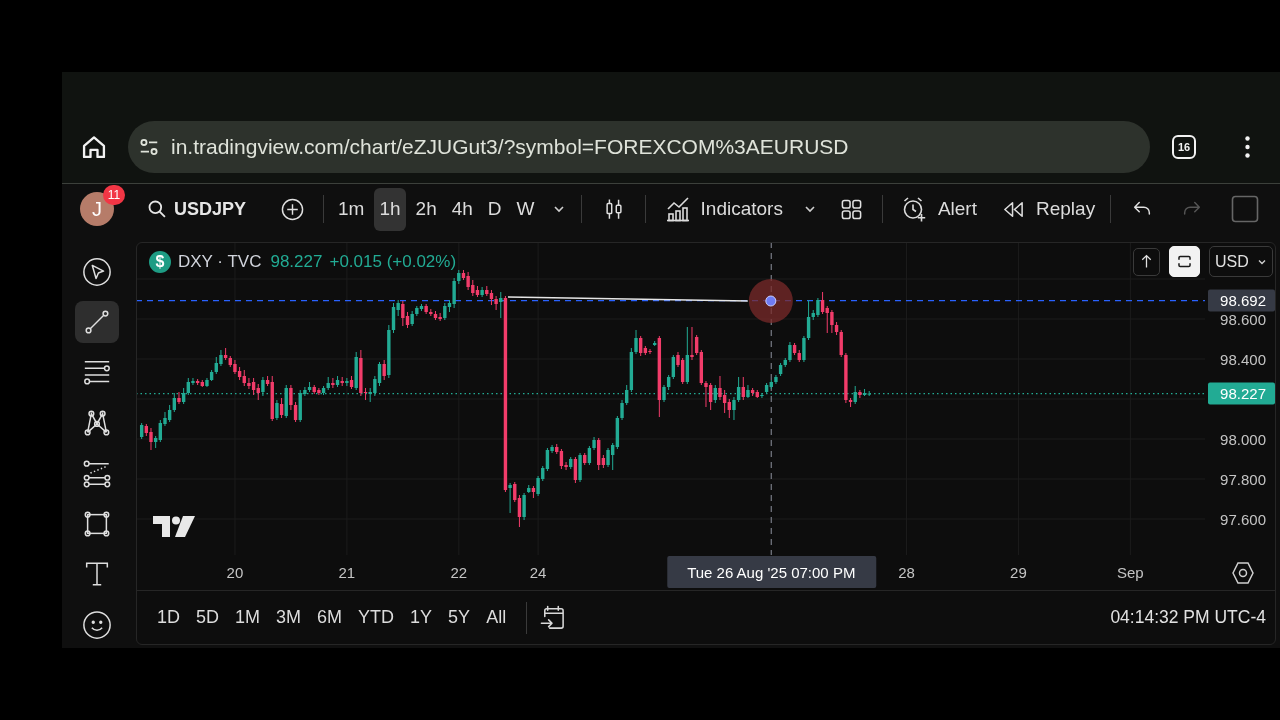 The width and height of the screenshot is (1280, 720). What do you see at coordinates (1146, 261) in the screenshot?
I see `scroll-button` at bounding box center [1146, 261].